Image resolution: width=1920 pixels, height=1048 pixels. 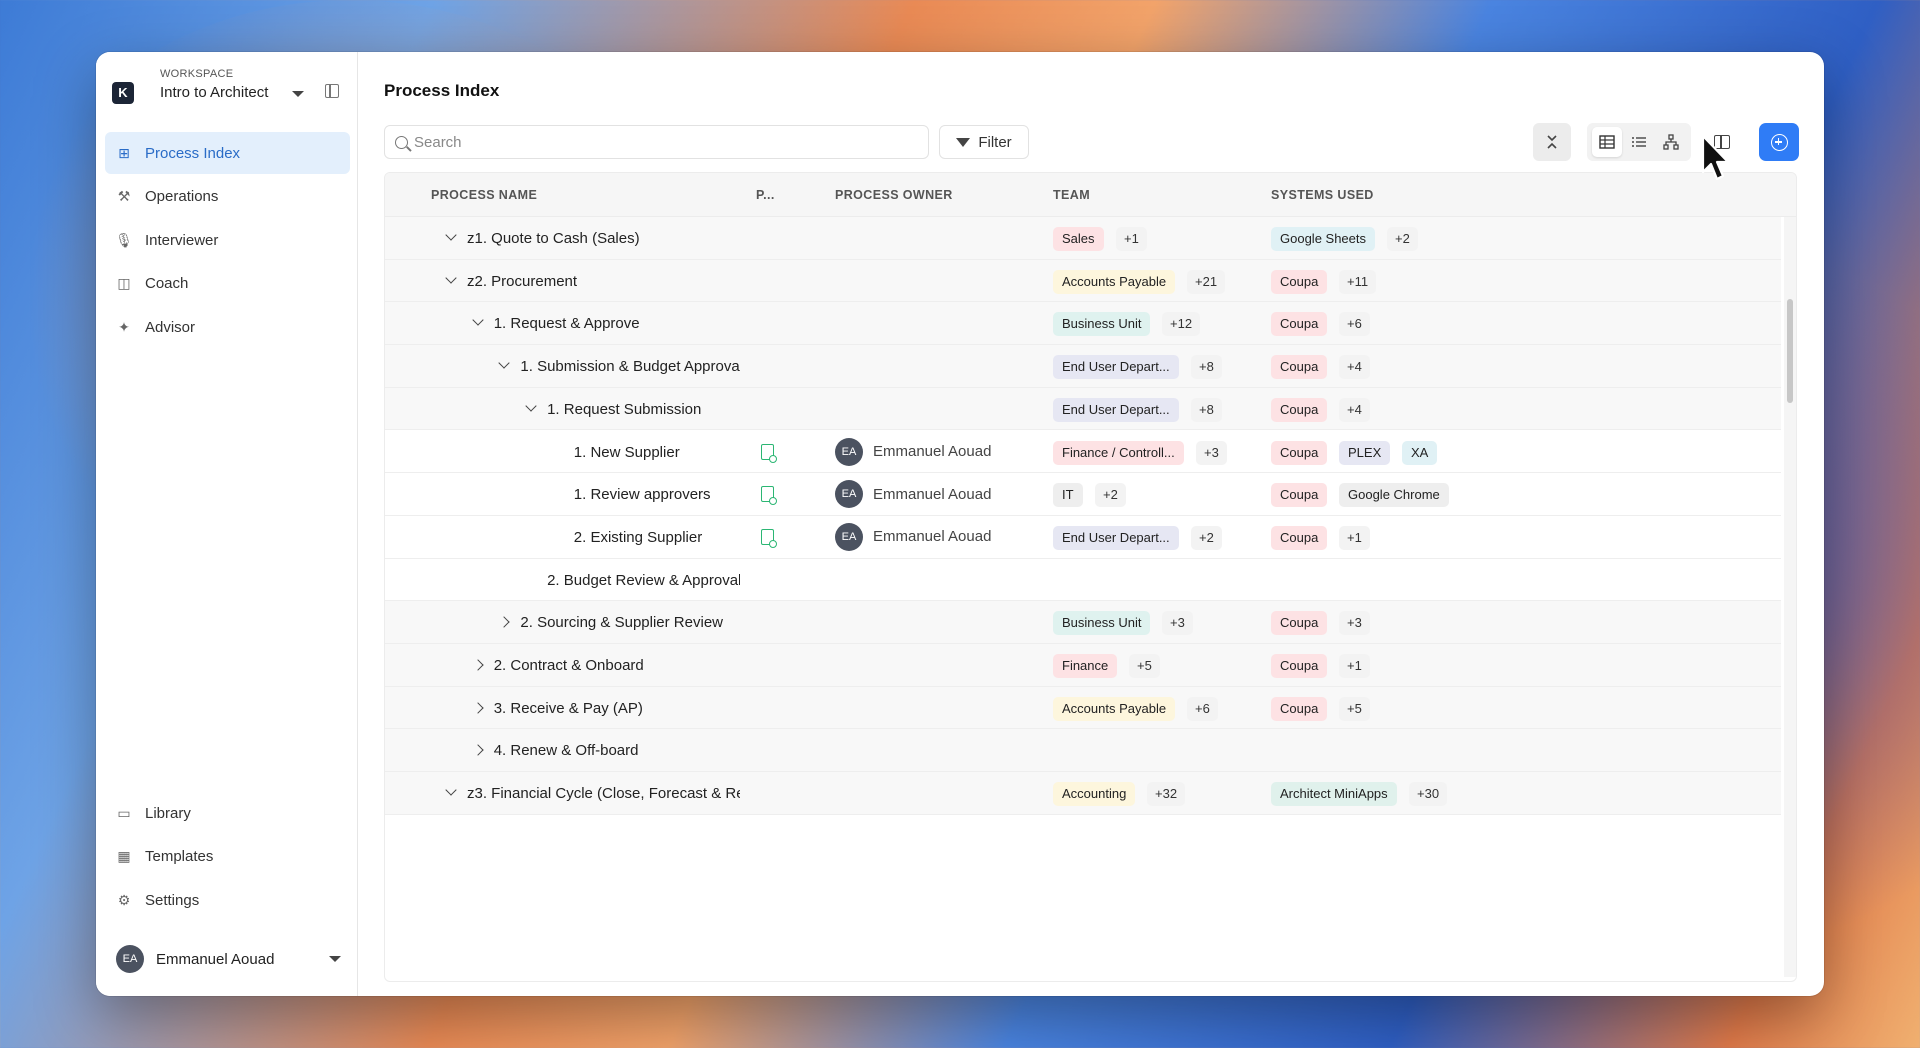 What do you see at coordinates (913, 494) in the screenshot?
I see `process-owner: EA Emmanuel Aouad` at bounding box center [913, 494].